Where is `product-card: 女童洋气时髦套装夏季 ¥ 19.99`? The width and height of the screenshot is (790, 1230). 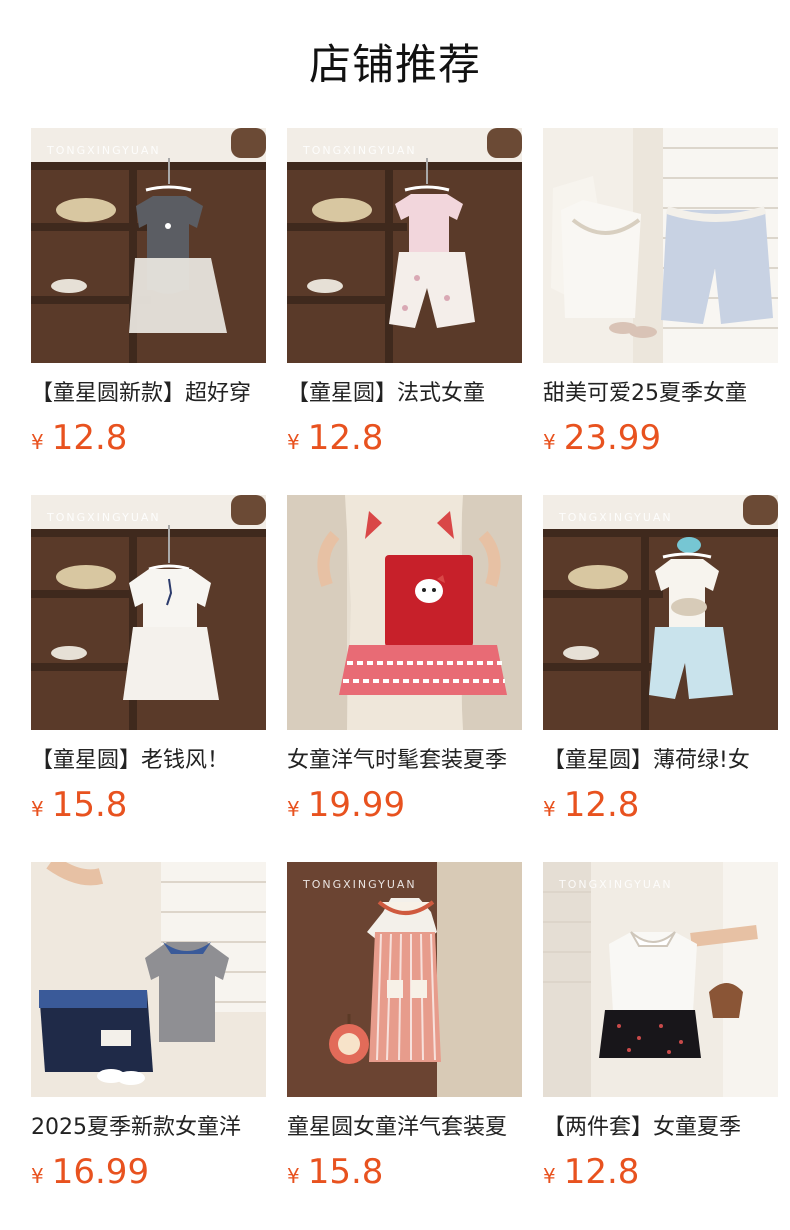 product-card: 女童洋气时髦套装夏季 ¥ 19.99 is located at coordinates (404, 678).